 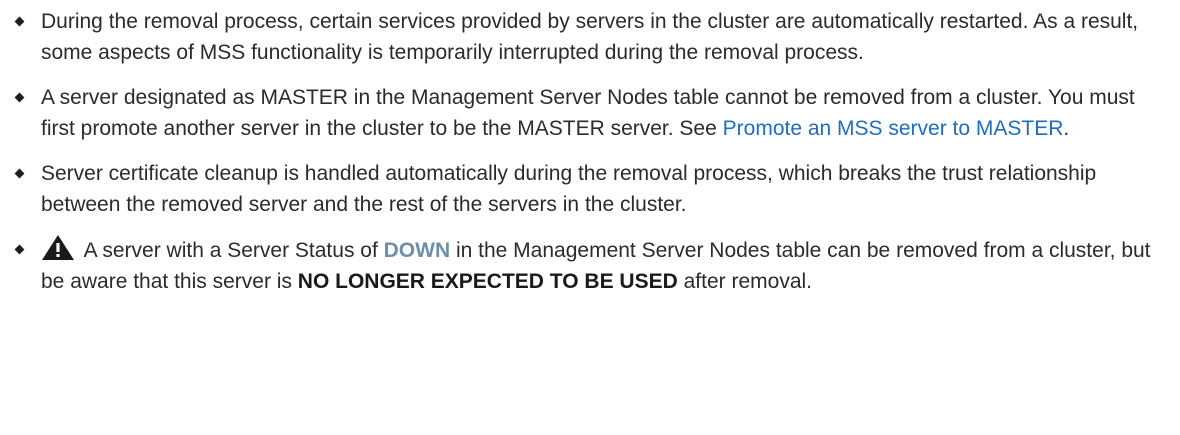 I want to click on note-text-end: after removal., so click(x=744, y=281).